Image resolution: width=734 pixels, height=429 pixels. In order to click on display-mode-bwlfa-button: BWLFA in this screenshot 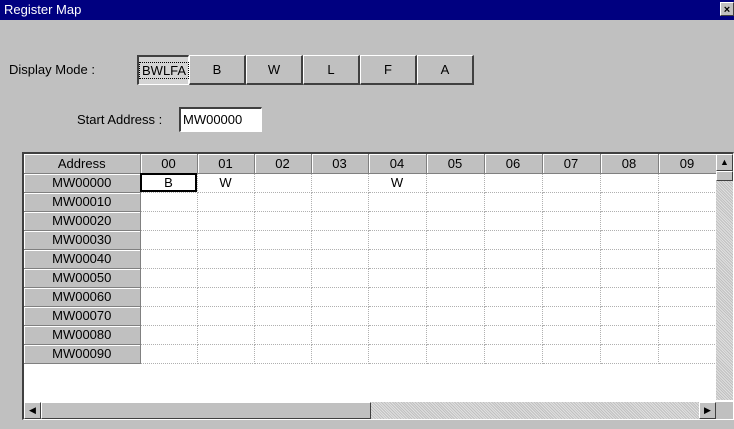, I will do `click(163, 70)`.